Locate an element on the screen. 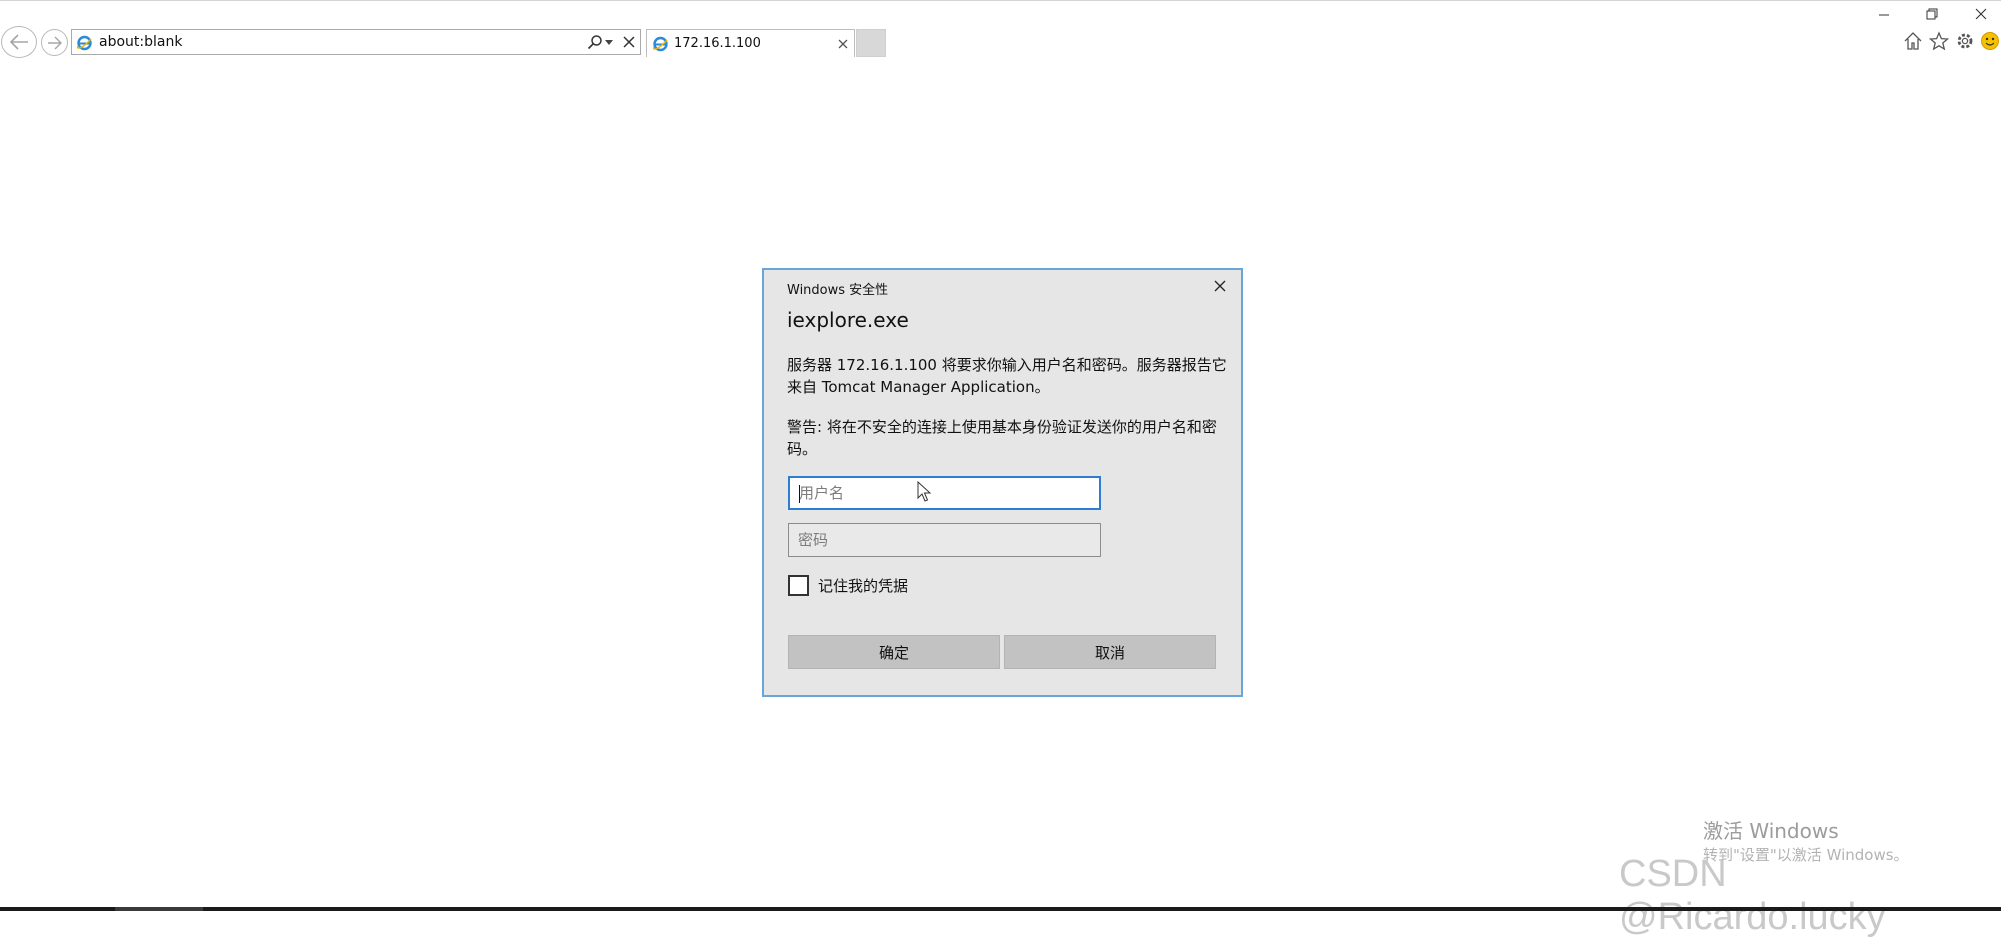  close-icon is located at coordinates (1220, 286).